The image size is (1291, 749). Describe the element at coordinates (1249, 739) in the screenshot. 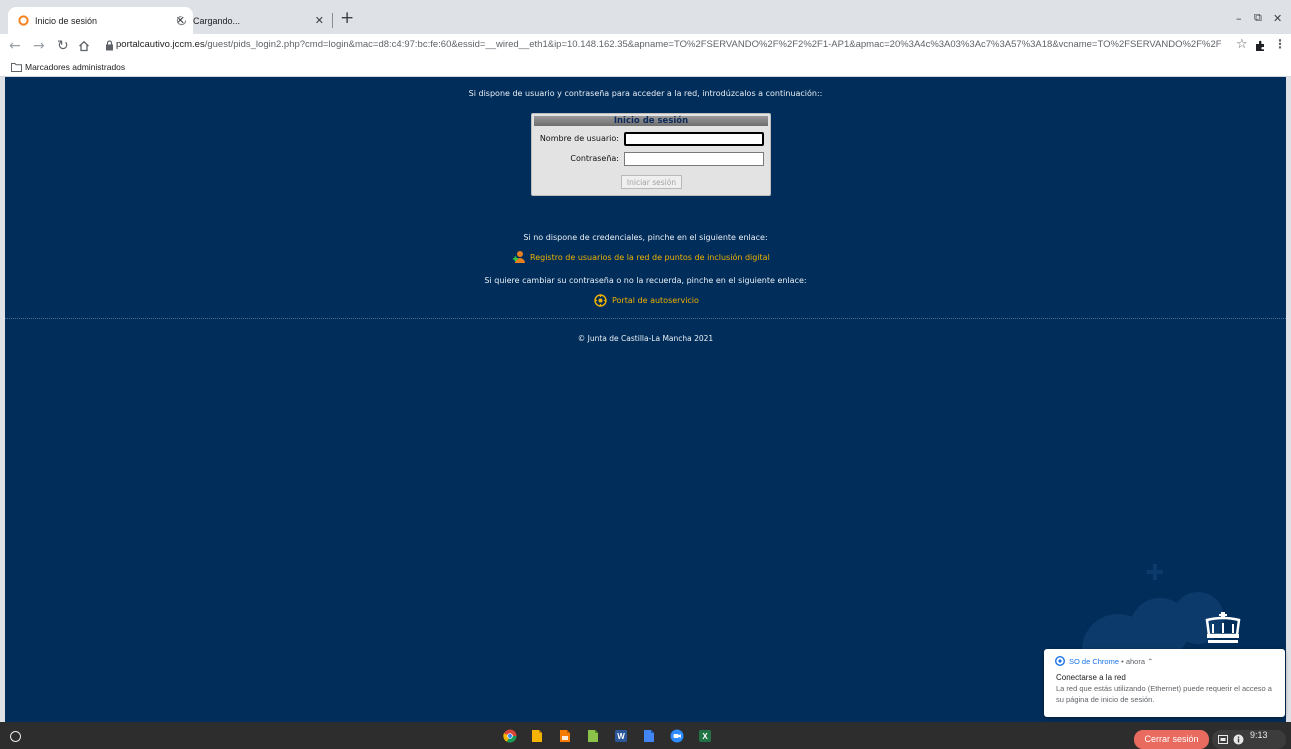

I see `status-tray: 9:13` at that location.